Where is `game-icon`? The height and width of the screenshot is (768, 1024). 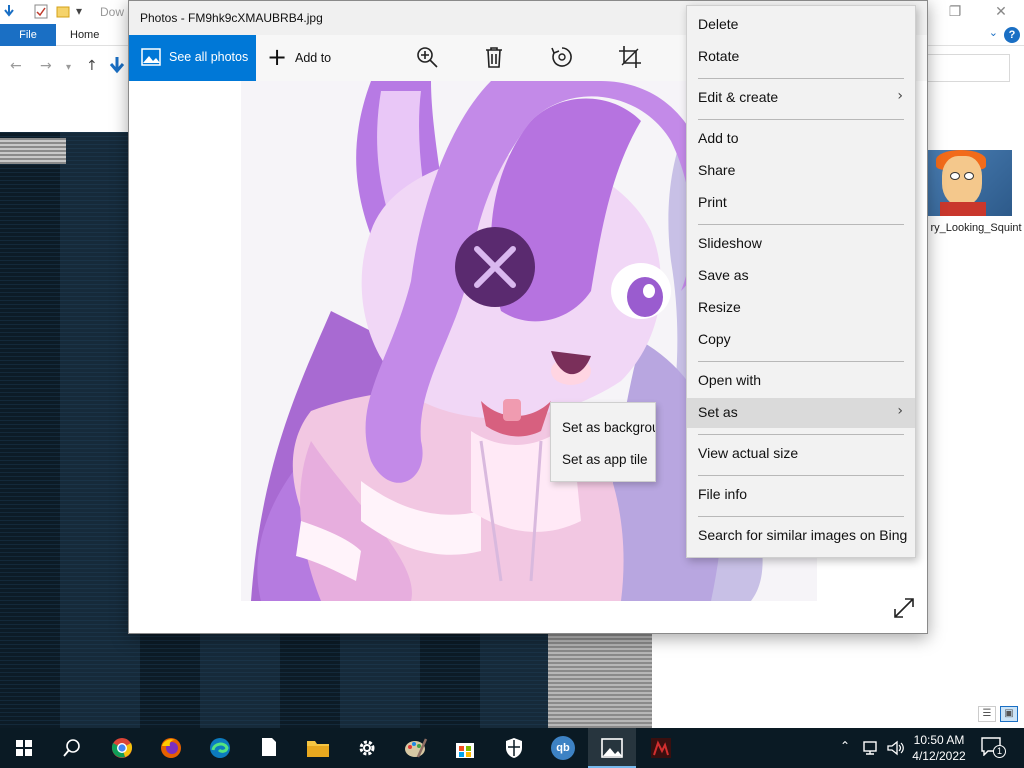
game-icon is located at coordinates (661, 748).